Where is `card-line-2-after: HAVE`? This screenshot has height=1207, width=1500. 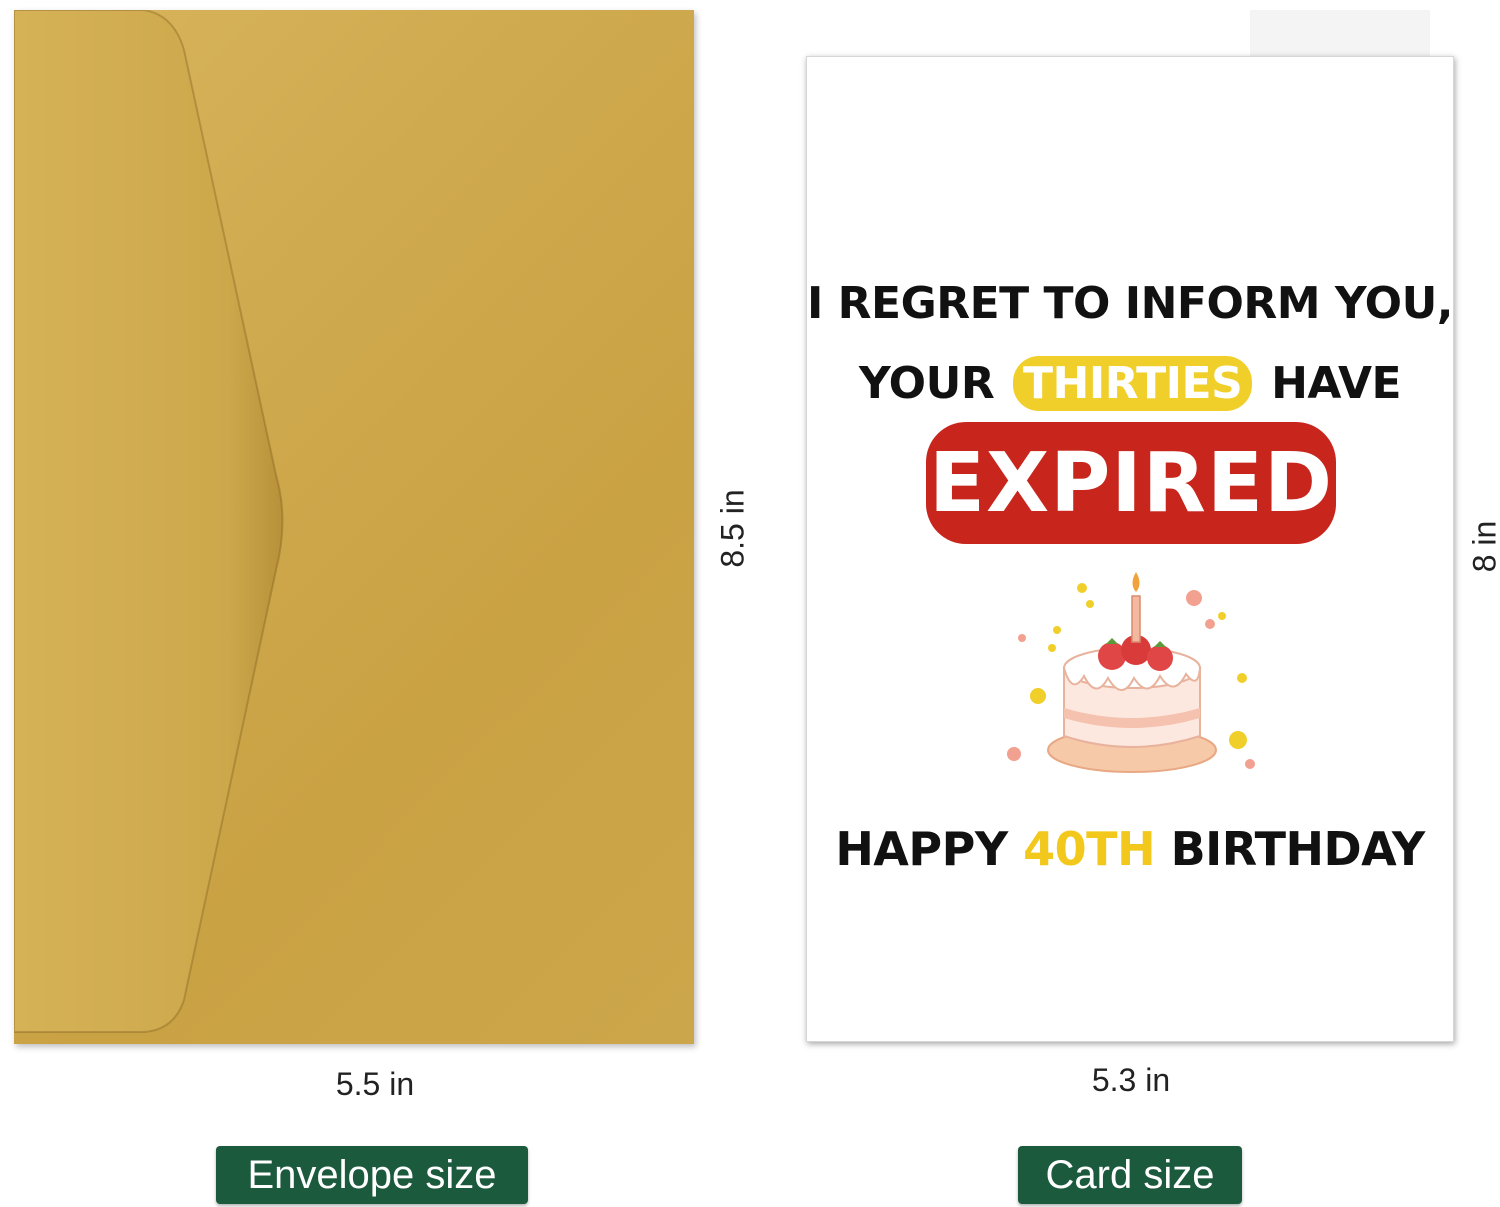
card-line-2-after: HAVE is located at coordinates (1336, 383).